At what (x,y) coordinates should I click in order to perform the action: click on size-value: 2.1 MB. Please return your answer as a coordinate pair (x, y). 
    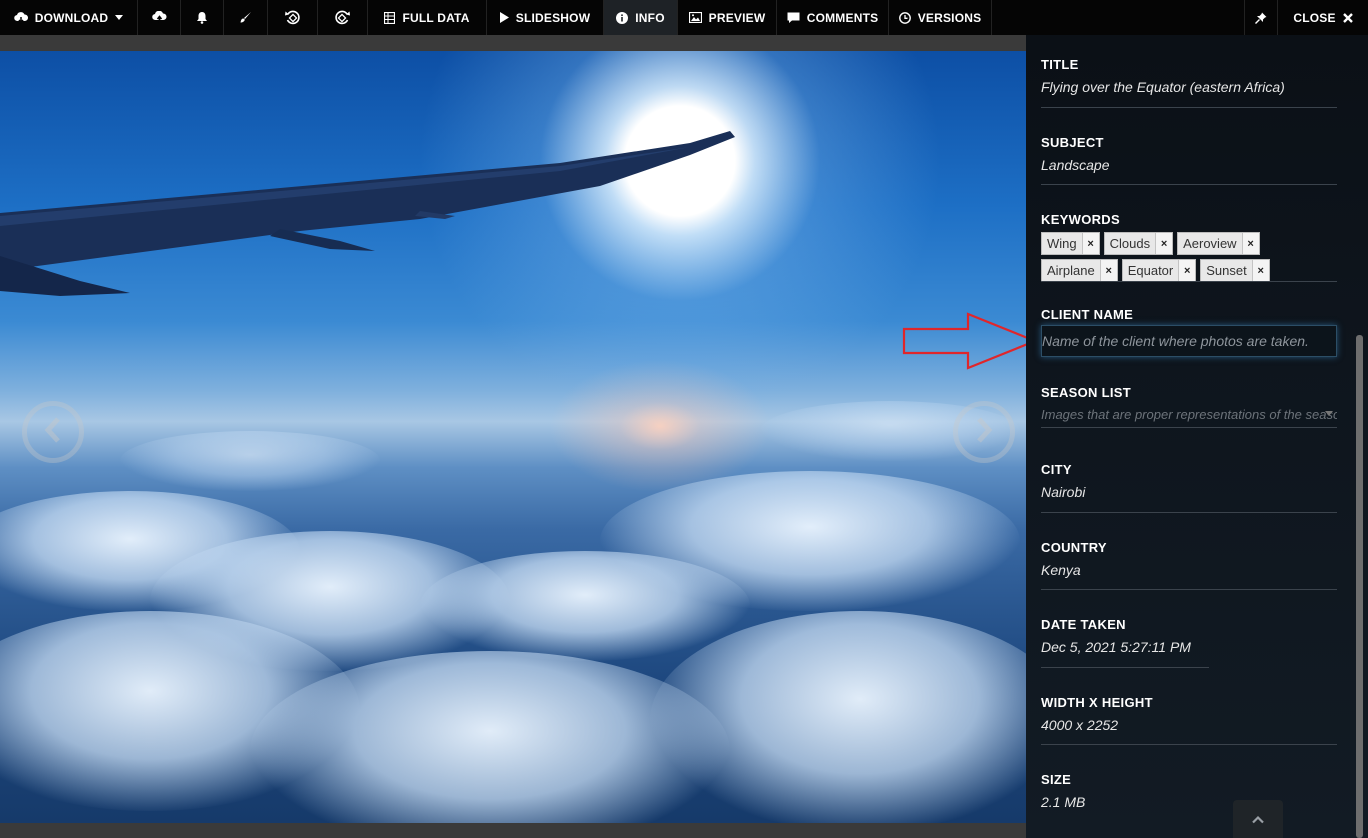
    Looking at the image, I should click on (1063, 802).